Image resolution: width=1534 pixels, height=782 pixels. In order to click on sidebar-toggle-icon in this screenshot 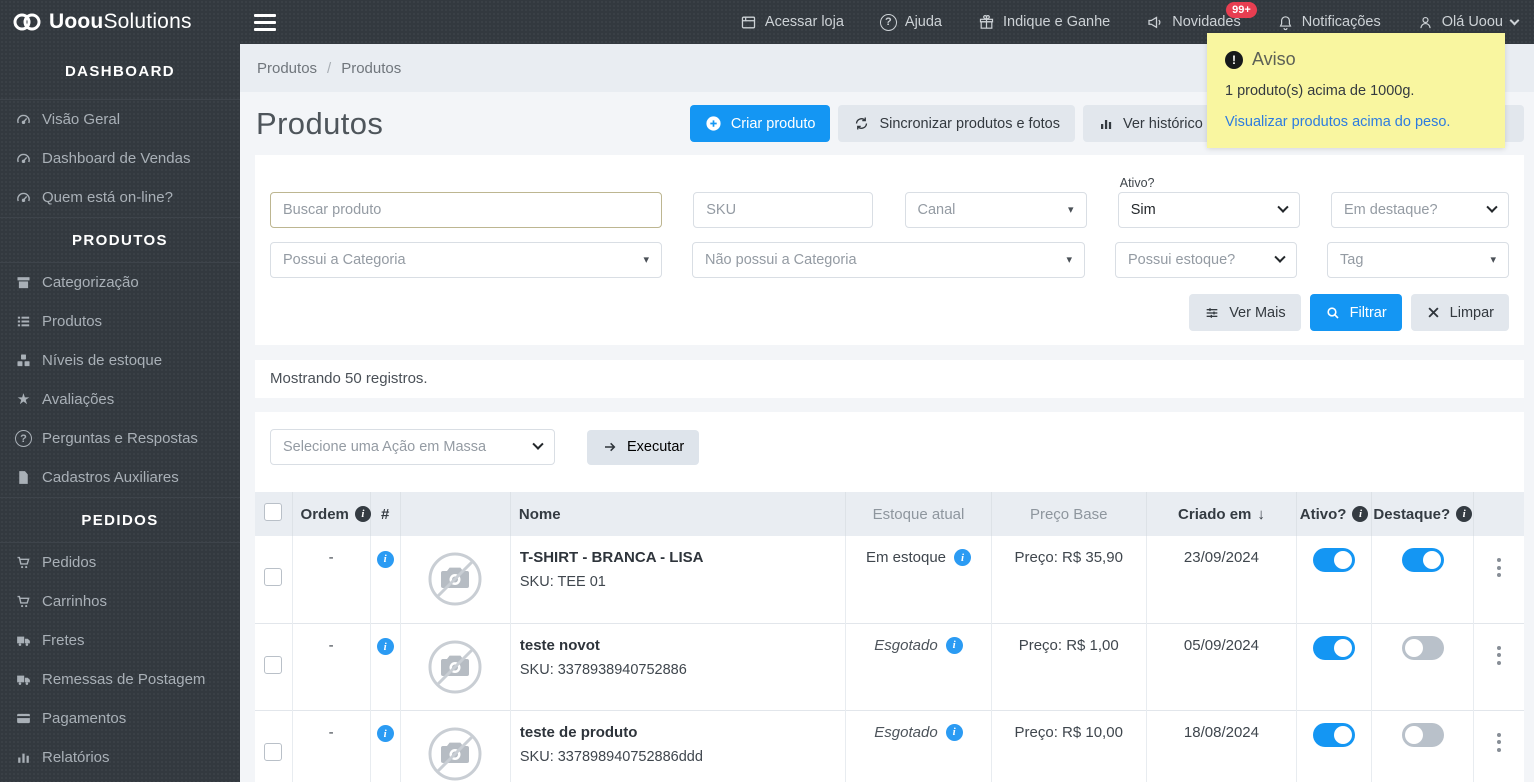, I will do `click(265, 22)`.